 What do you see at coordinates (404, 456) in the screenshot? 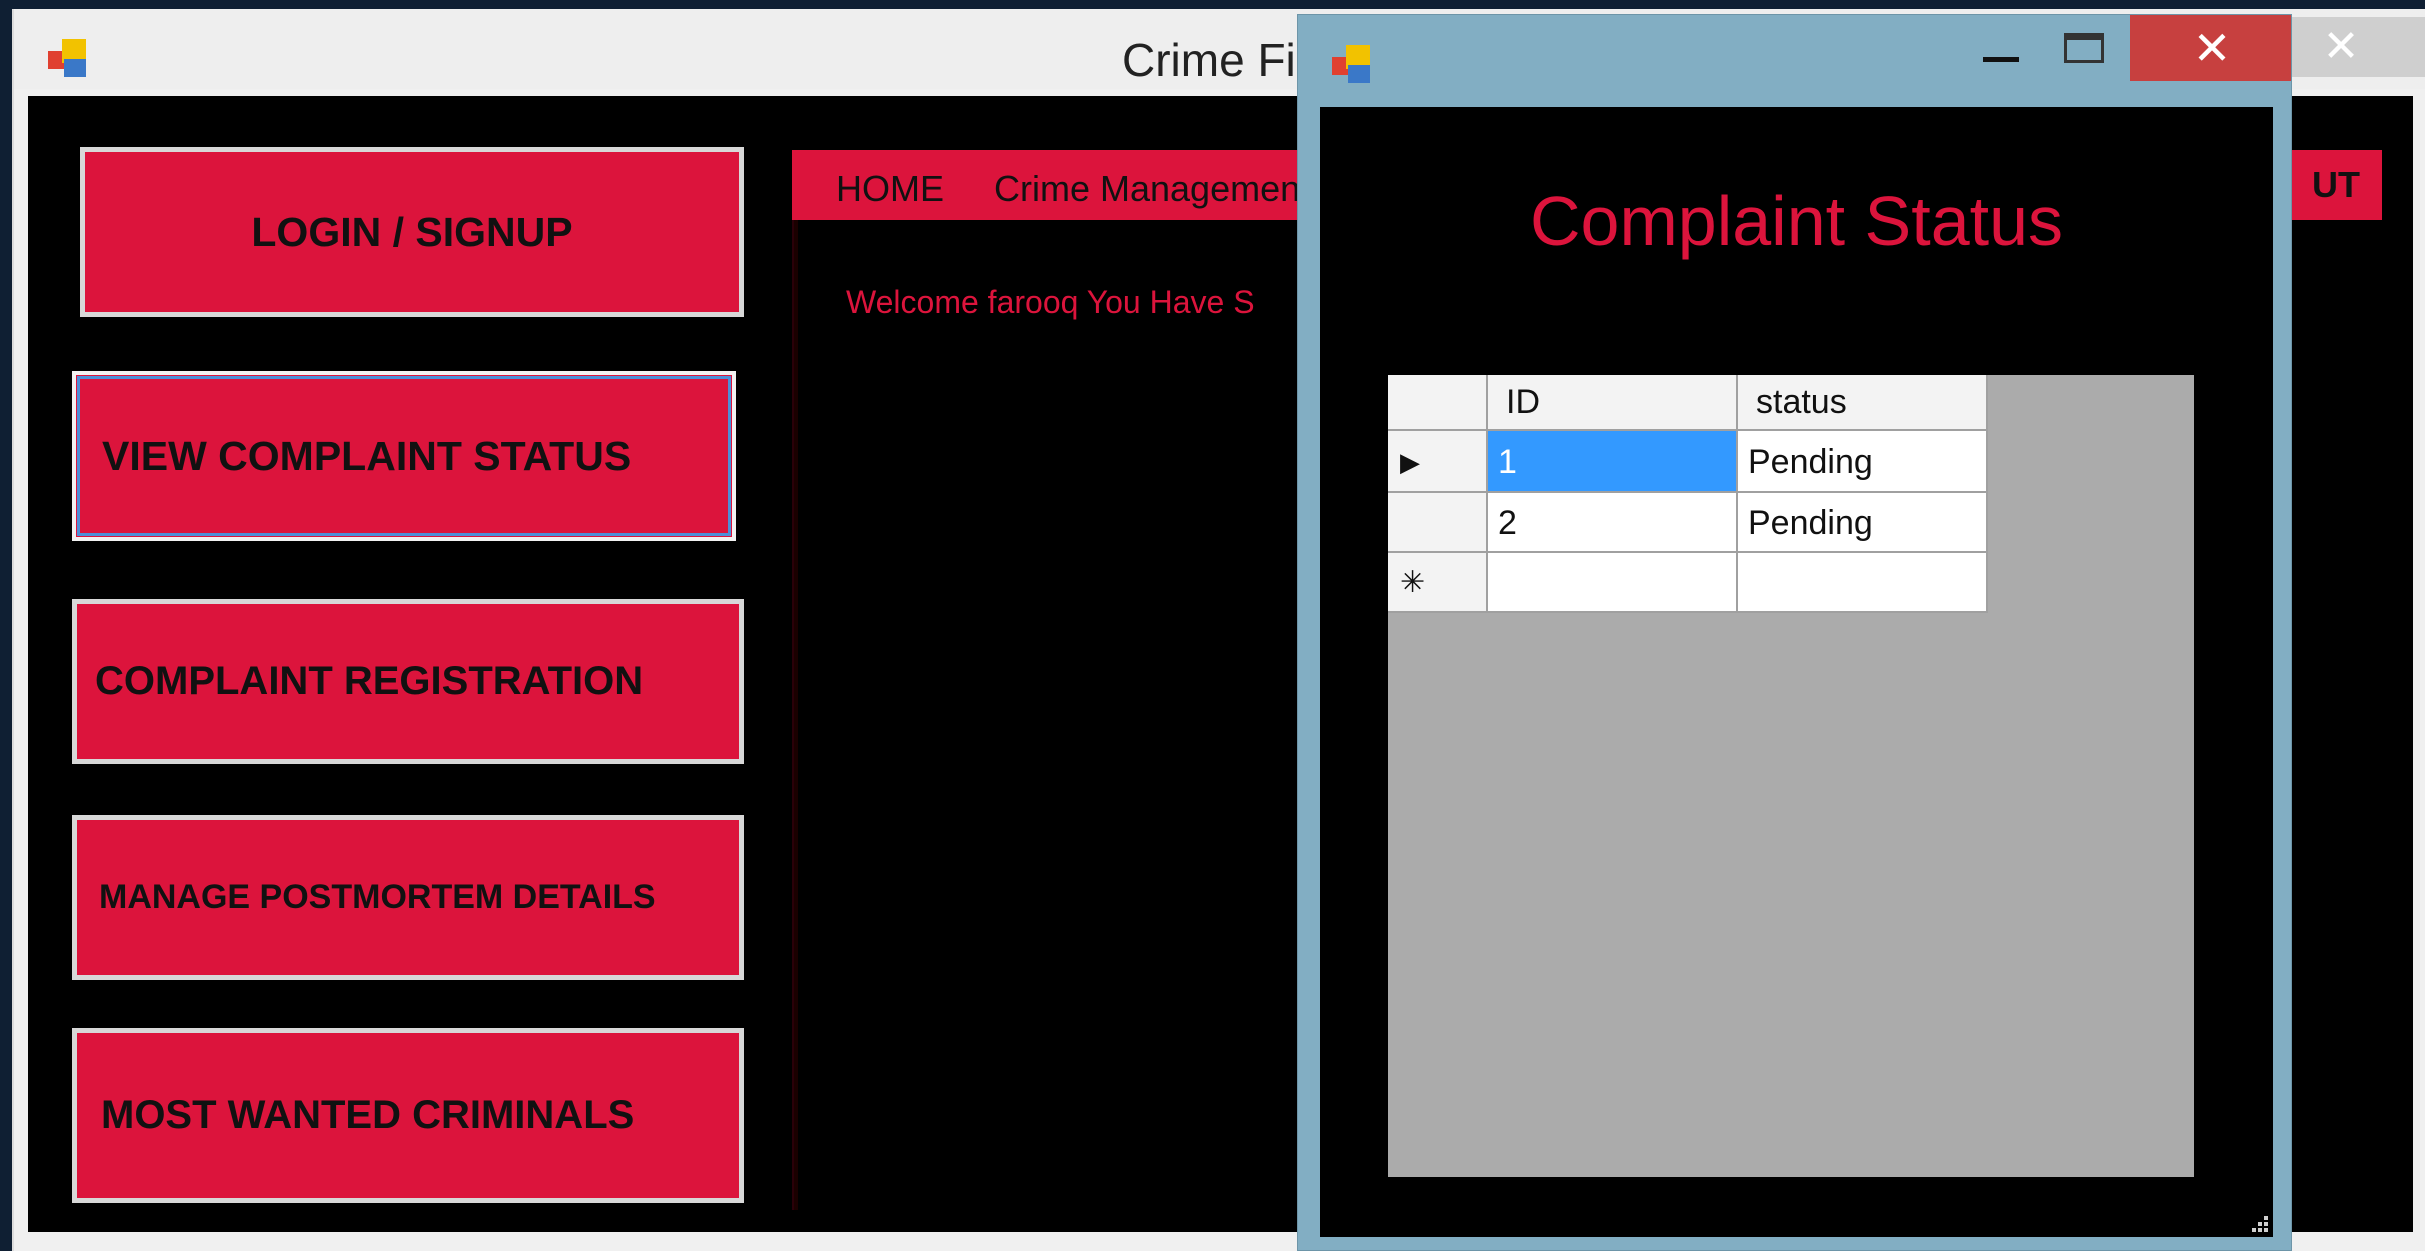
I see `view-complaint-status-button: VIEW COMPLAINT STATUS` at bounding box center [404, 456].